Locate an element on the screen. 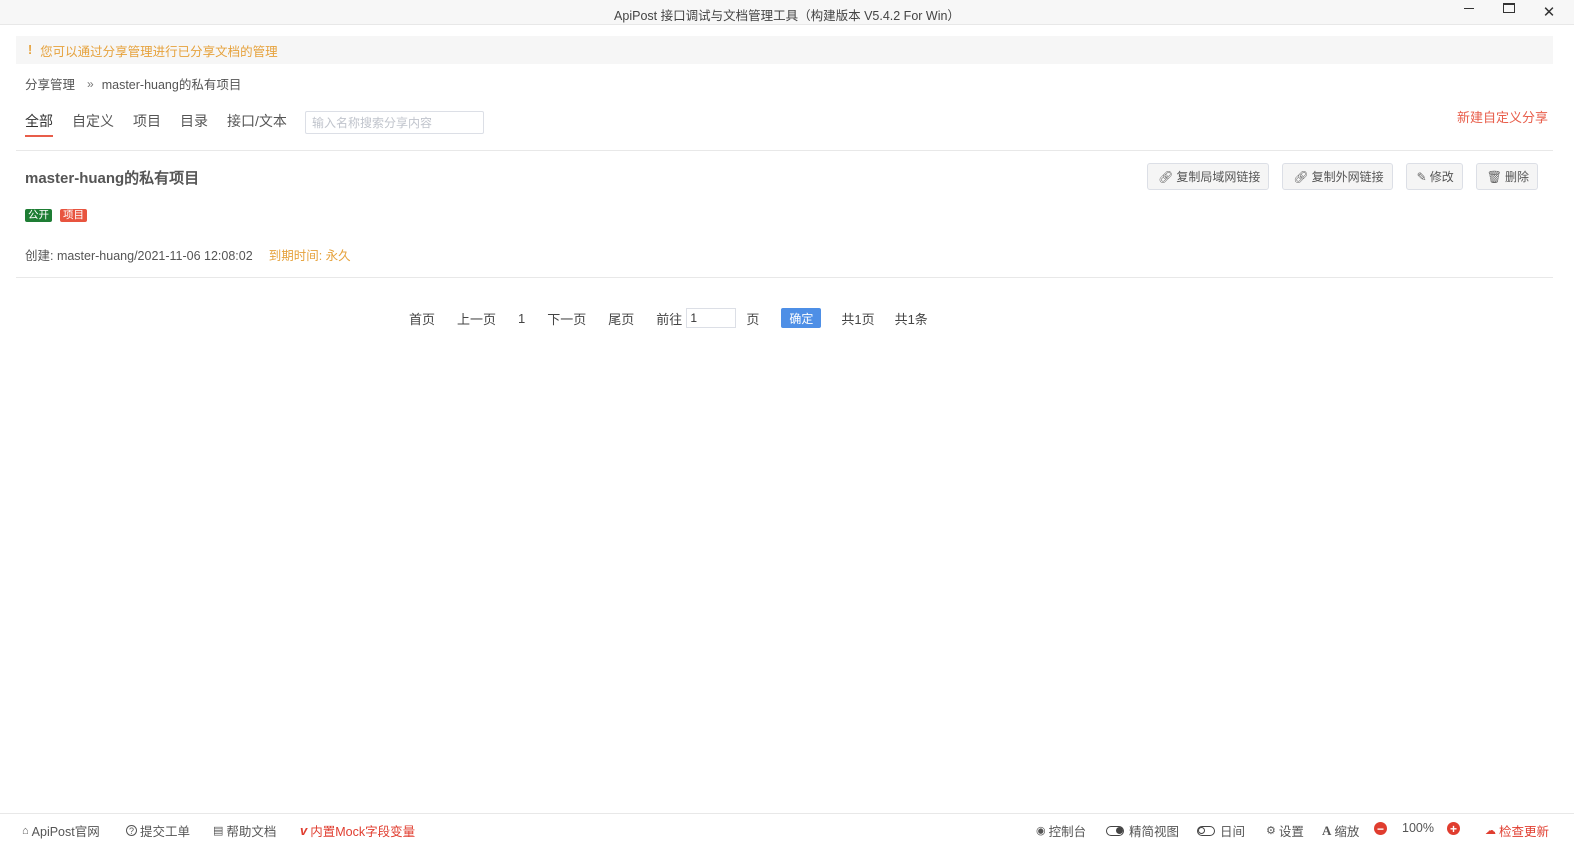 The width and height of the screenshot is (1574, 852). console-label: 控制台 is located at coordinates (1067, 832).